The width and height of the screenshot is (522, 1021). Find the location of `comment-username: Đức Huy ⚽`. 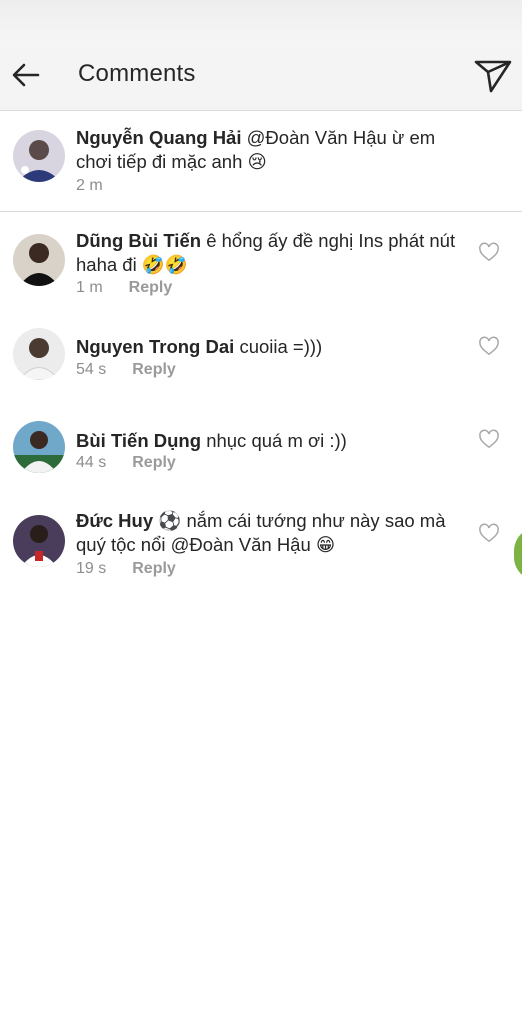

comment-username: Đức Huy ⚽ is located at coordinates (128, 520).